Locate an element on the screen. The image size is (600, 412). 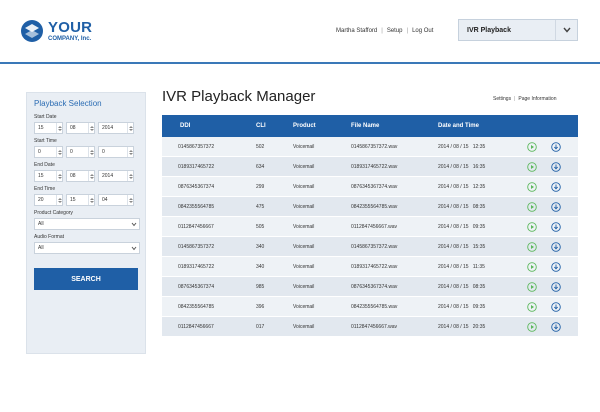
product-category-select: All is located at coordinates (87, 224).